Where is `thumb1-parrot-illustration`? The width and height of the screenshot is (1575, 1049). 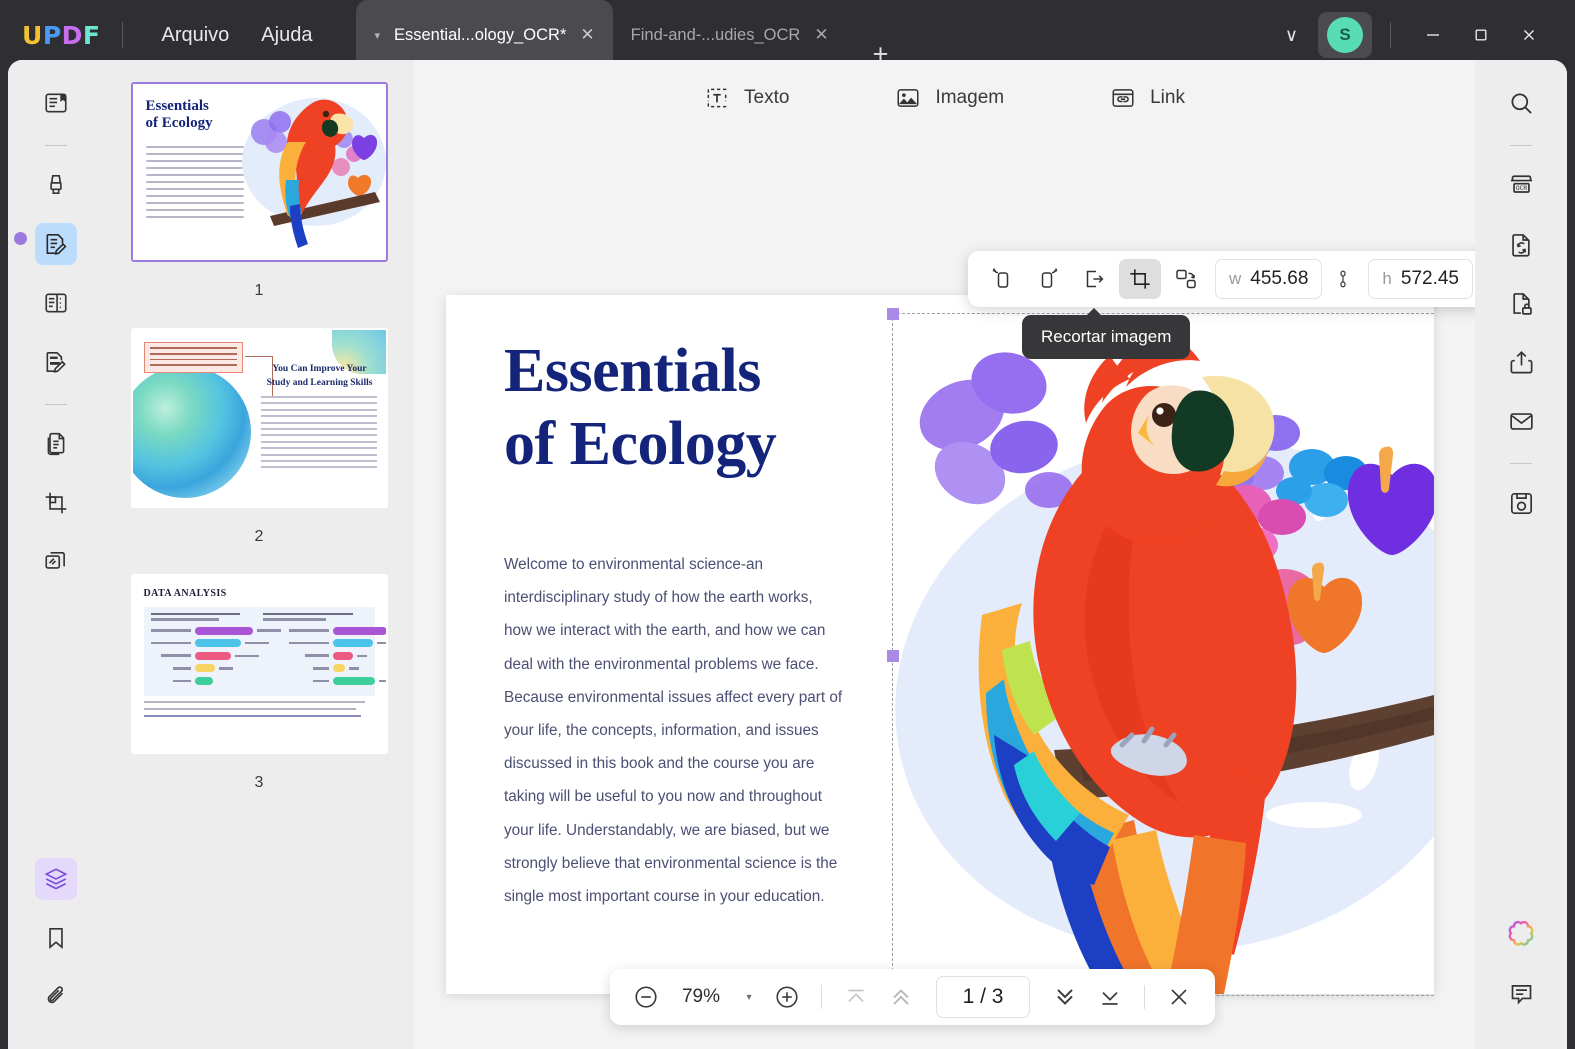
thumb1-parrot-illustration is located at coordinates (313, 173).